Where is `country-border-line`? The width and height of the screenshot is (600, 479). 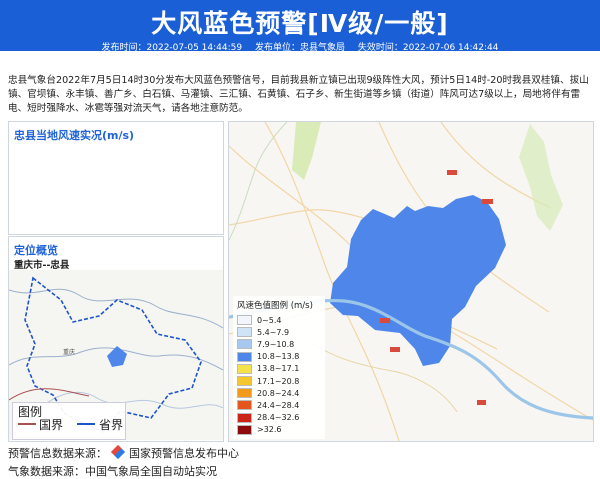
country-border-line is located at coordinates (27, 424).